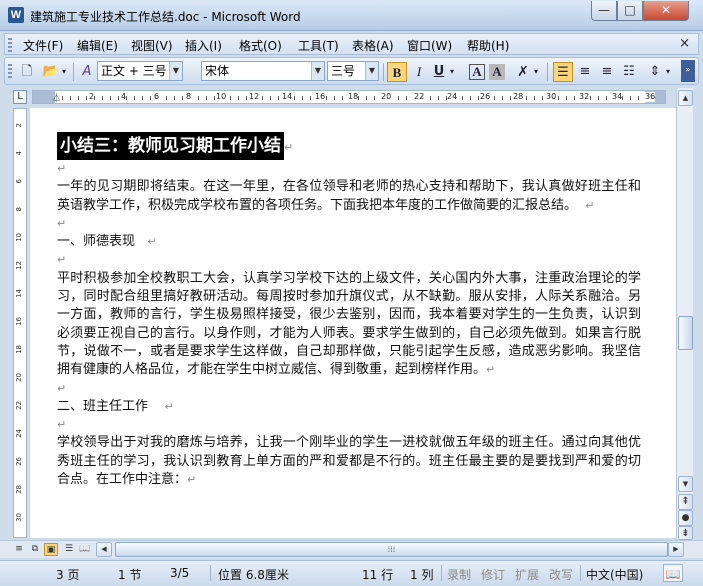  What do you see at coordinates (27, 72) in the screenshot?
I see `new-document-button: 🗋` at bounding box center [27, 72].